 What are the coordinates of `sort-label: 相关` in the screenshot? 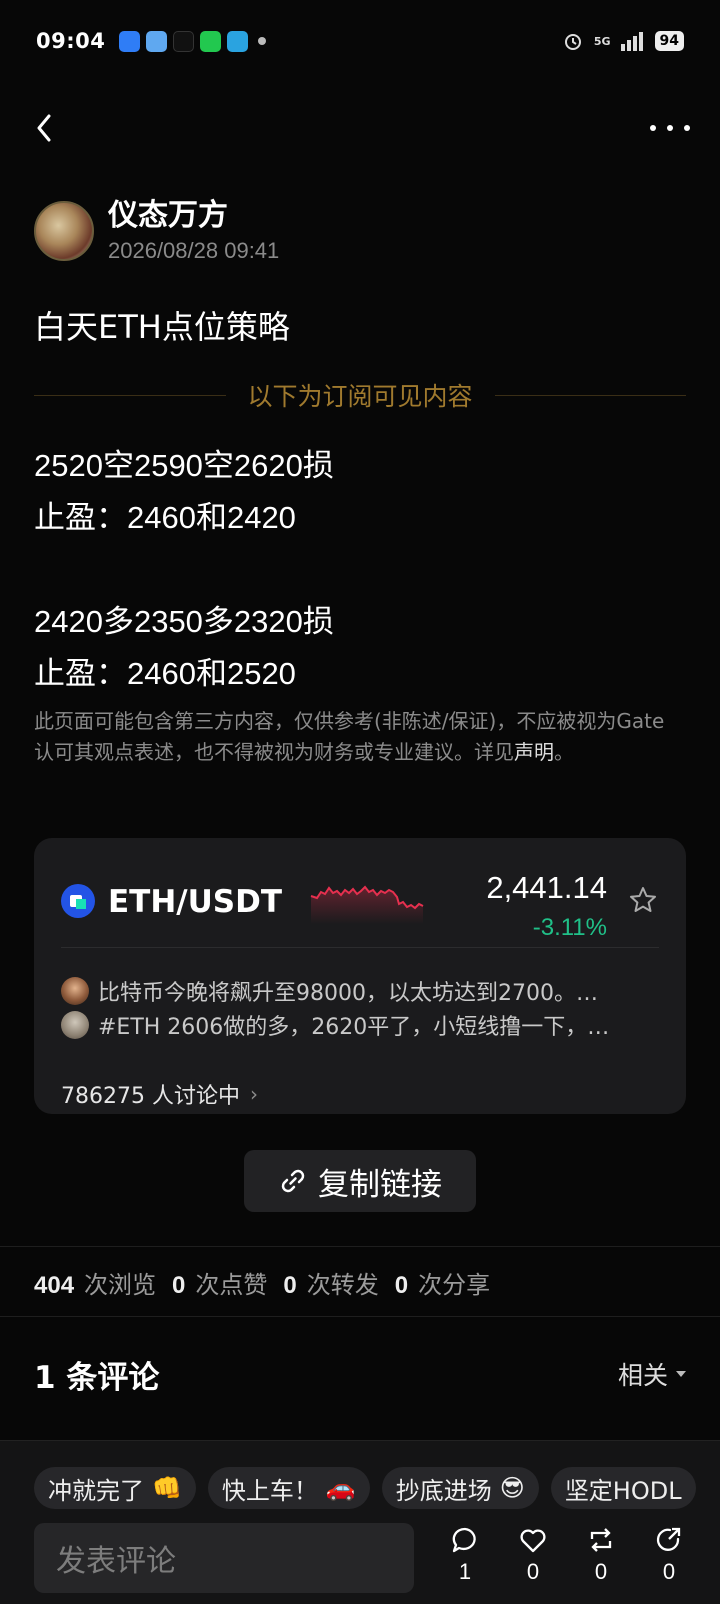 It's located at (642, 1375).